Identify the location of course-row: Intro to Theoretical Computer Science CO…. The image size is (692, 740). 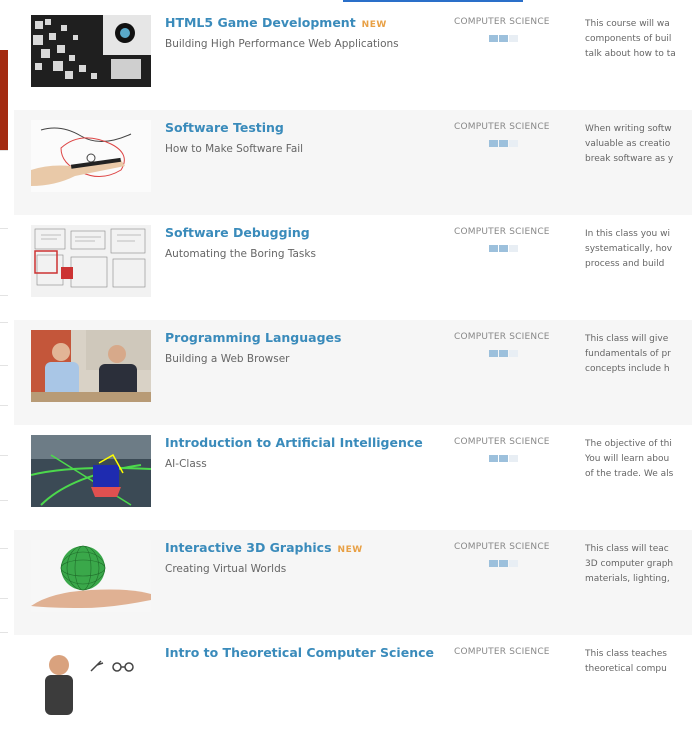
(353, 687).